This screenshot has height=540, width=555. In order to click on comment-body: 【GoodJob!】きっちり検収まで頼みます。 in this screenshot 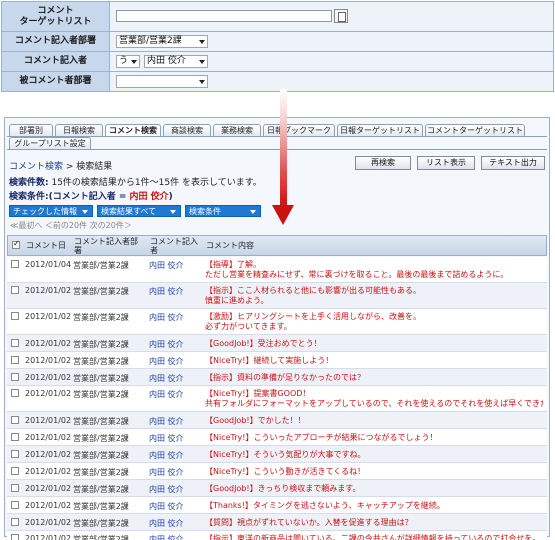, I will do `click(374, 489)`.